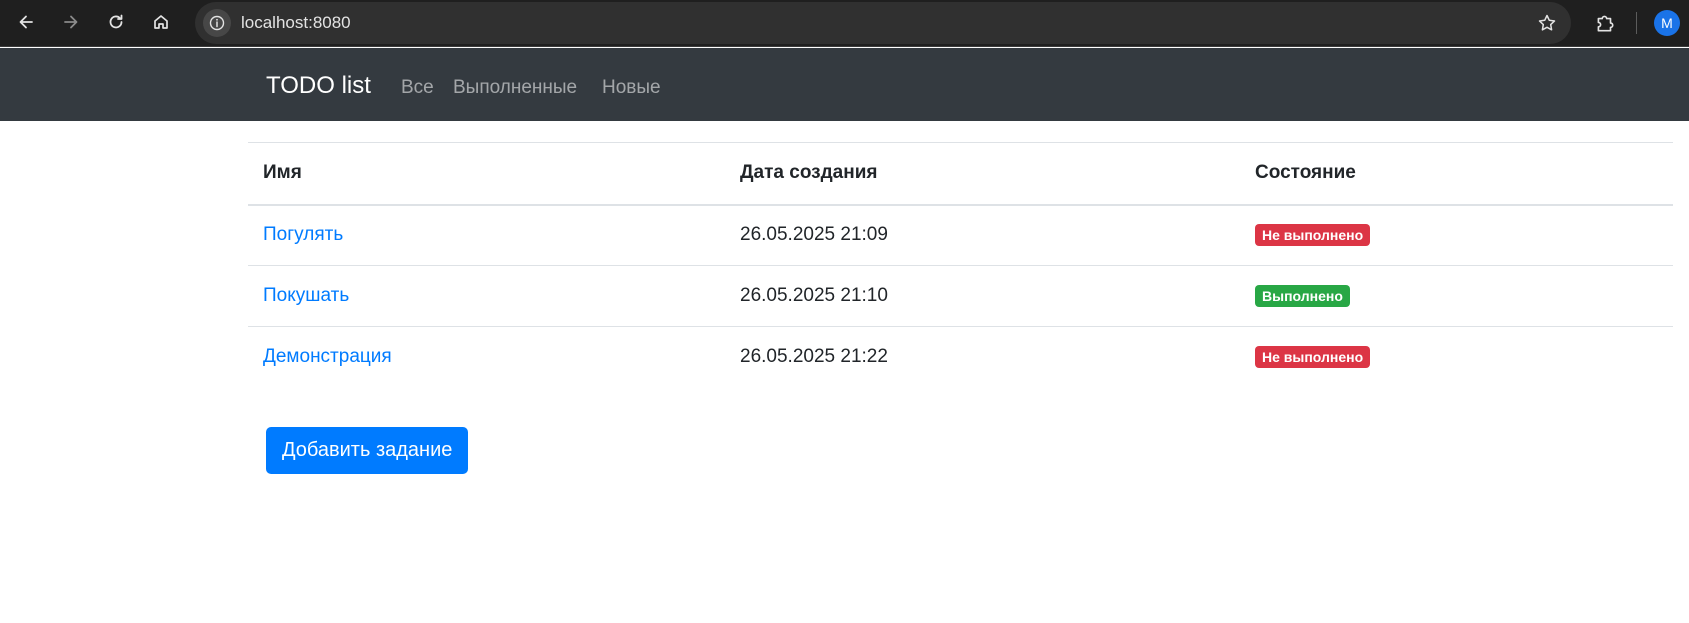 The height and width of the screenshot is (623, 1689). I want to click on nav-link-all: Все, so click(417, 88).